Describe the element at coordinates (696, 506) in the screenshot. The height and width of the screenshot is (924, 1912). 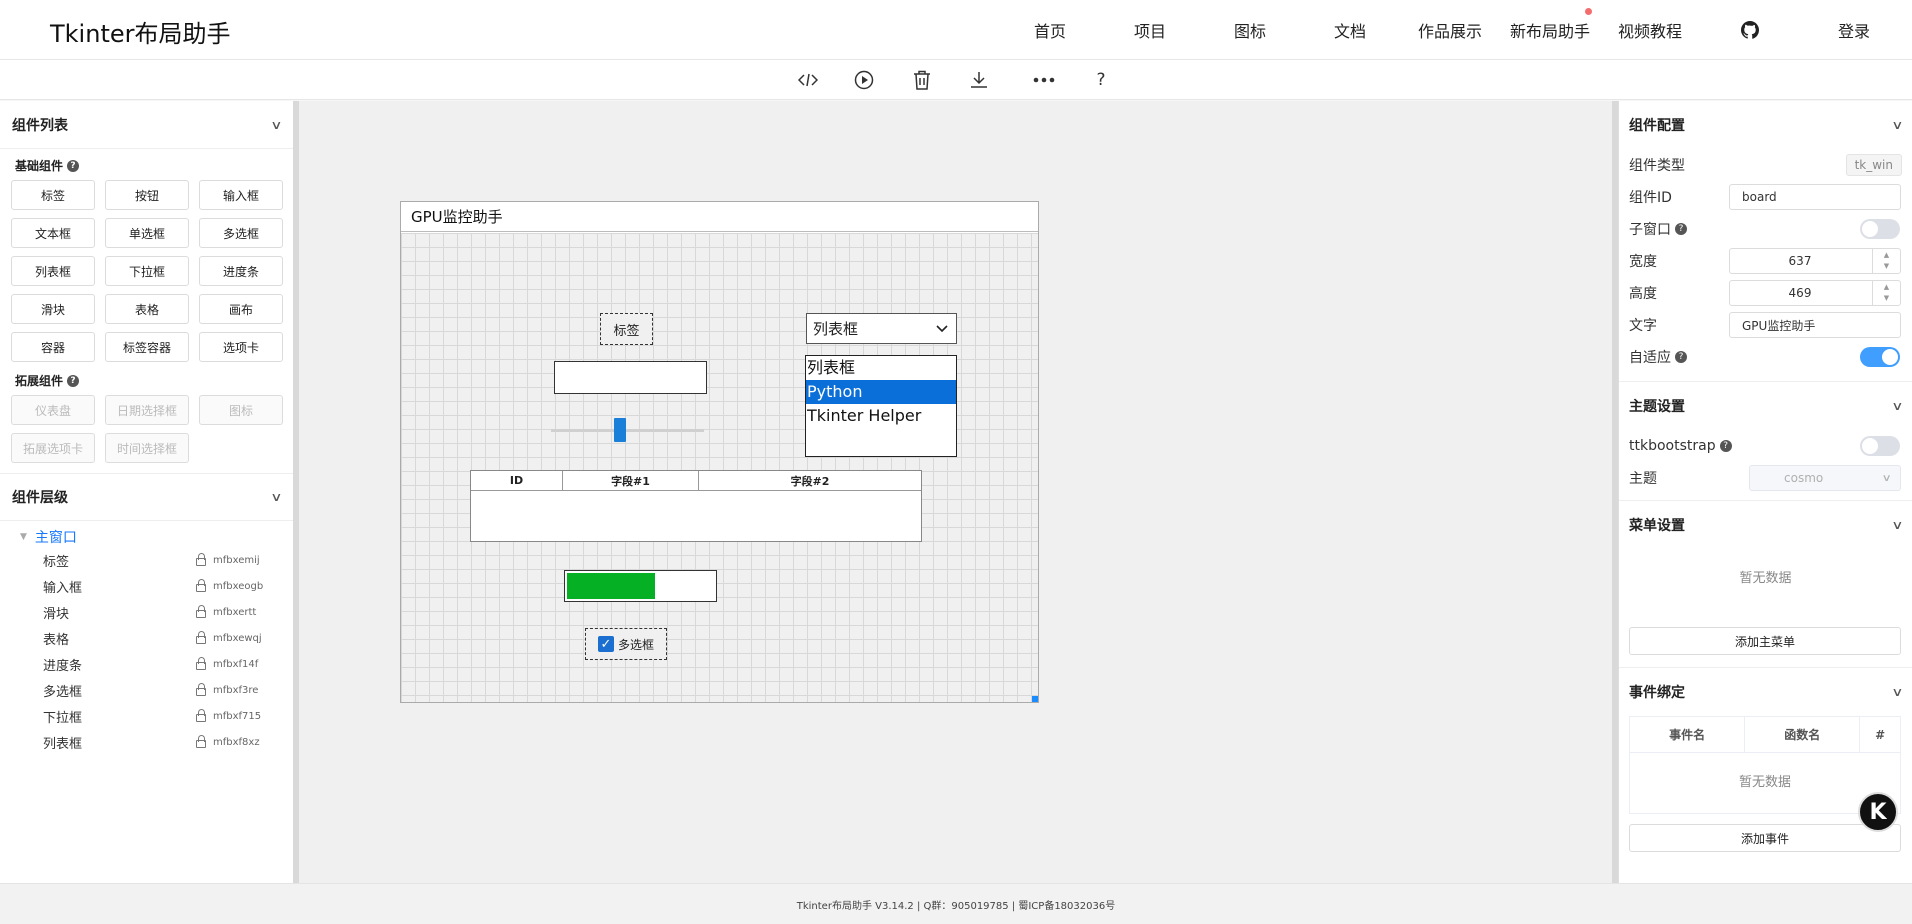
I see `widget-table: ID 字段#1 字段#2` at that location.